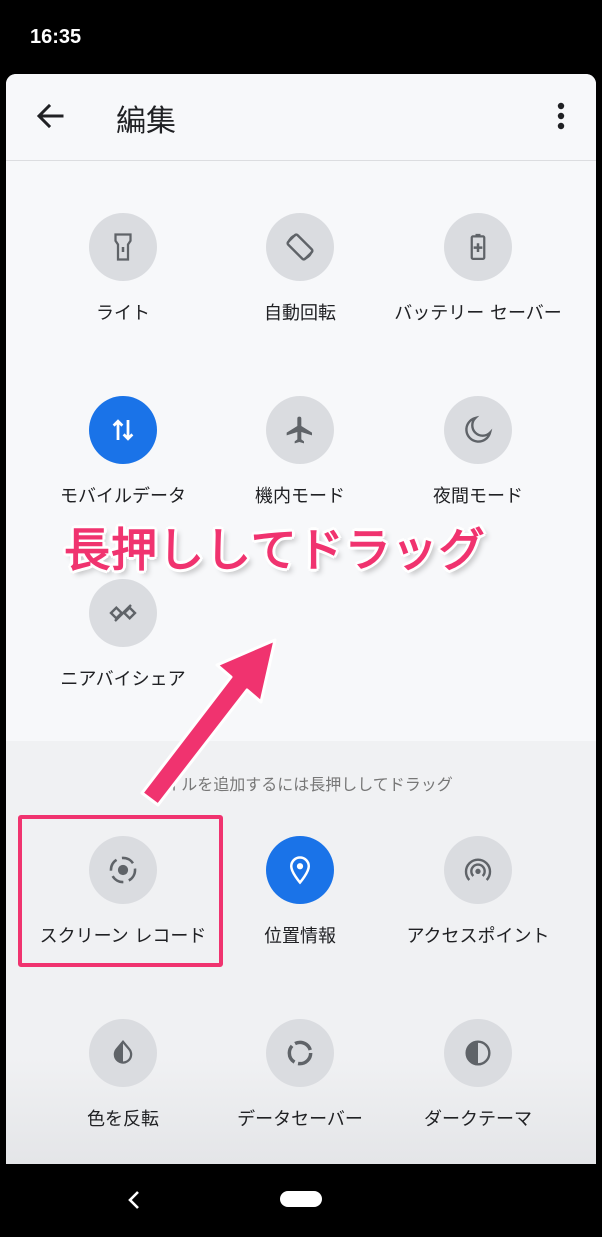  What do you see at coordinates (275, 550) in the screenshot?
I see `overlay-caption: 長押ししてドラッグ` at bounding box center [275, 550].